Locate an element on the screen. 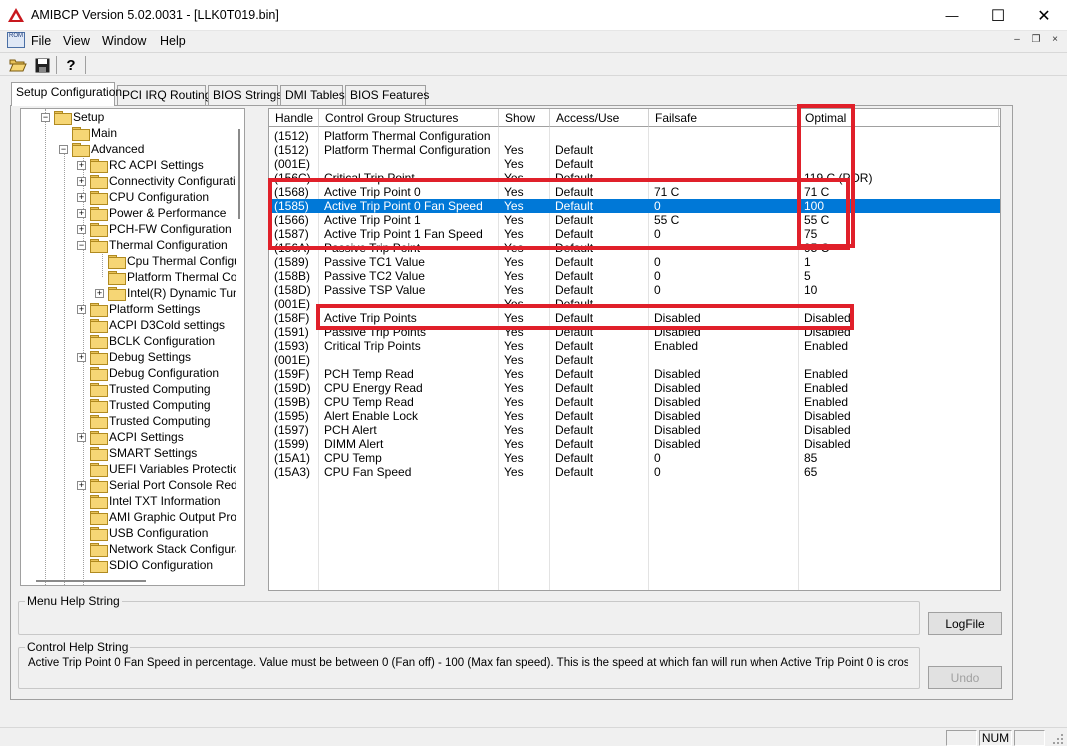 This screenshot has width=1067, height=746. save-button is located at coordinates (42, 65).